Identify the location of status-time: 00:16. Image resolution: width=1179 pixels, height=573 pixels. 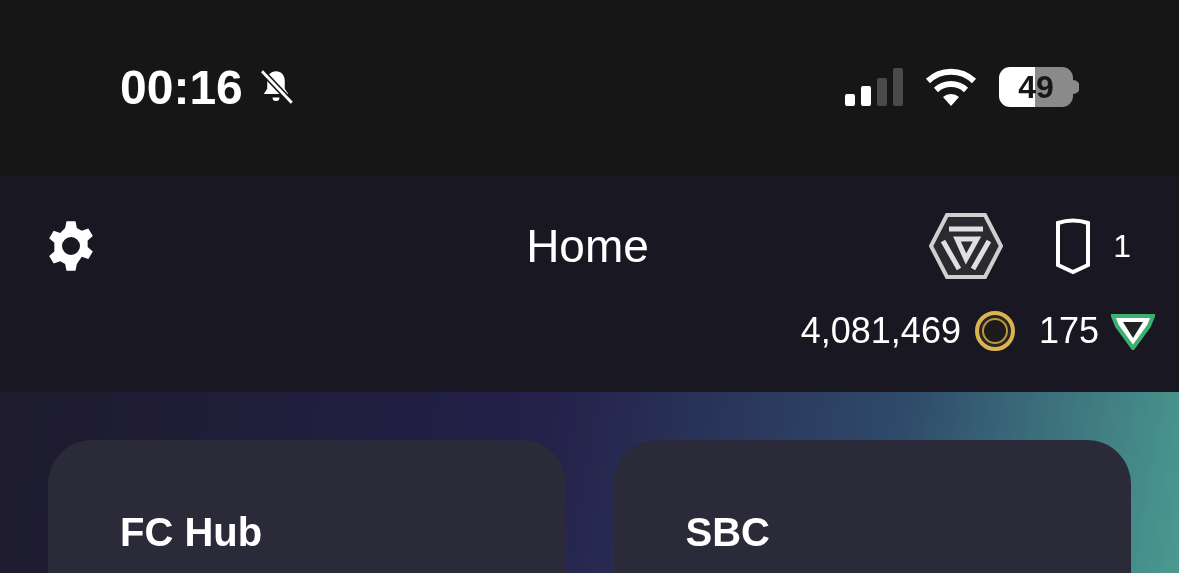
(181, 87).